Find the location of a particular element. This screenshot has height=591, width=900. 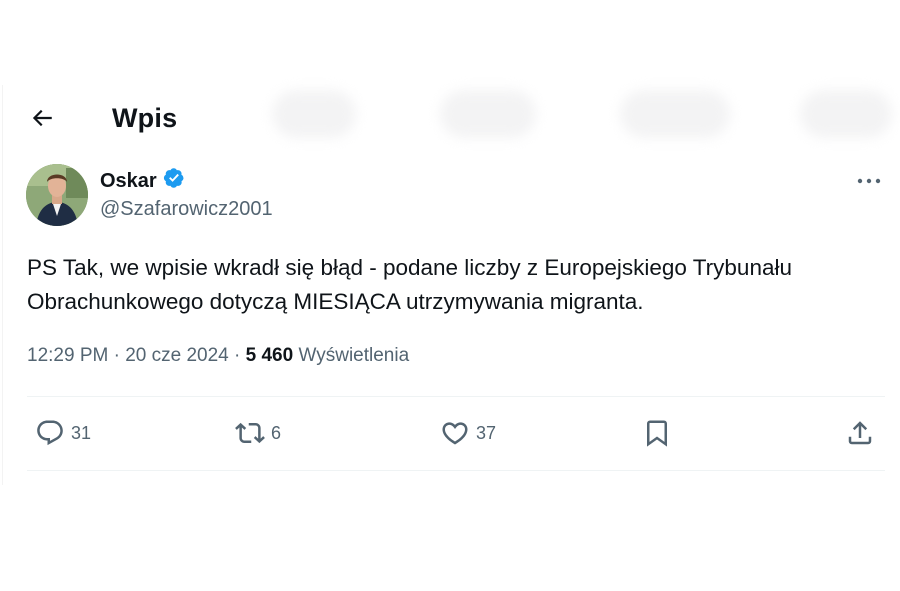

bookmark-button is located at coordinates (657, 433).